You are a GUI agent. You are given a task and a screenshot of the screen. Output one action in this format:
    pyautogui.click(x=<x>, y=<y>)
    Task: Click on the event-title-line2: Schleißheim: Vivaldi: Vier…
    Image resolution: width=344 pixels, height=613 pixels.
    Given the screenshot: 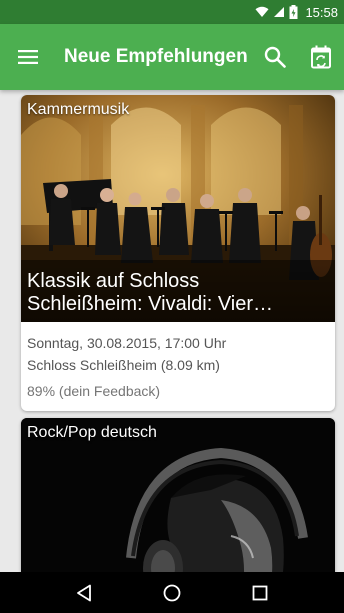 What is the action you would take?
    pyautogui.click(x=150, y=304)
    